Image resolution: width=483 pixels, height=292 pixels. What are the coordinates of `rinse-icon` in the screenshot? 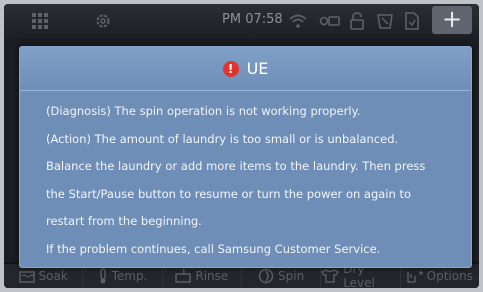 It's located at (183, 276).